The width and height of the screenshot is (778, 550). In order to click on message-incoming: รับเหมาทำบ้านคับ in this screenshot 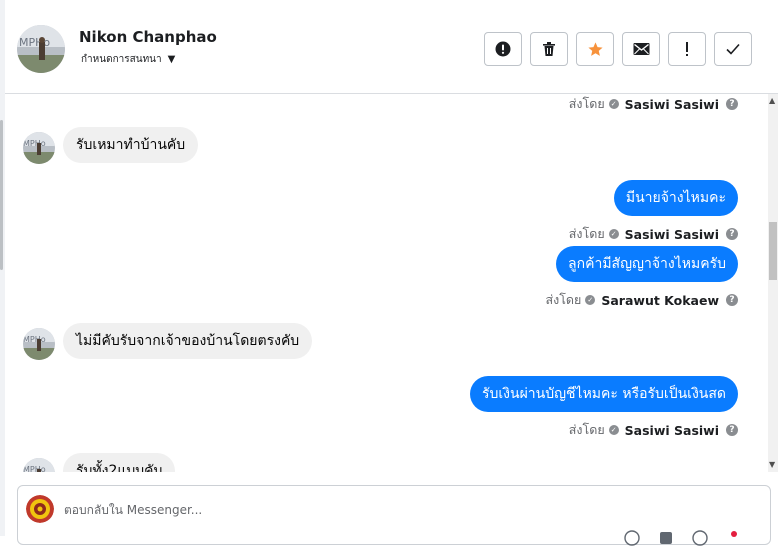, I will do `click(131, 145)`.